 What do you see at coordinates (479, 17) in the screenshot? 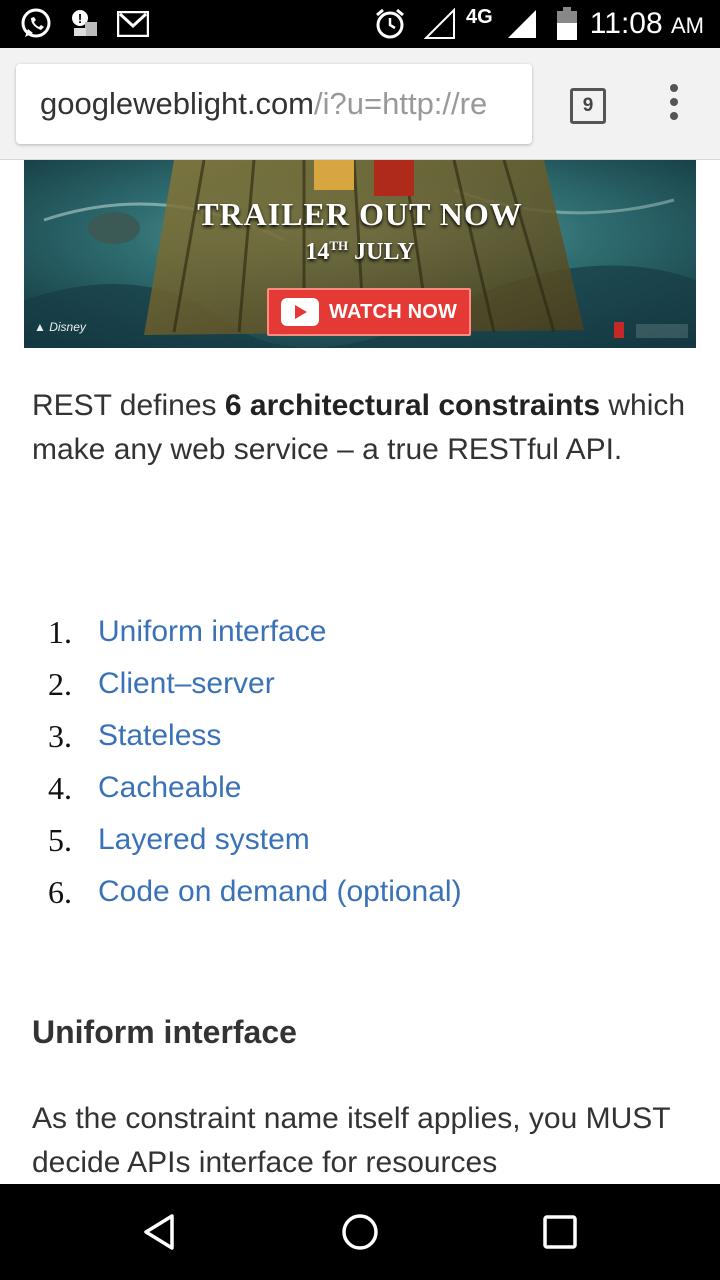
I see `network-type: 4G` at bounding box center [479, 17].